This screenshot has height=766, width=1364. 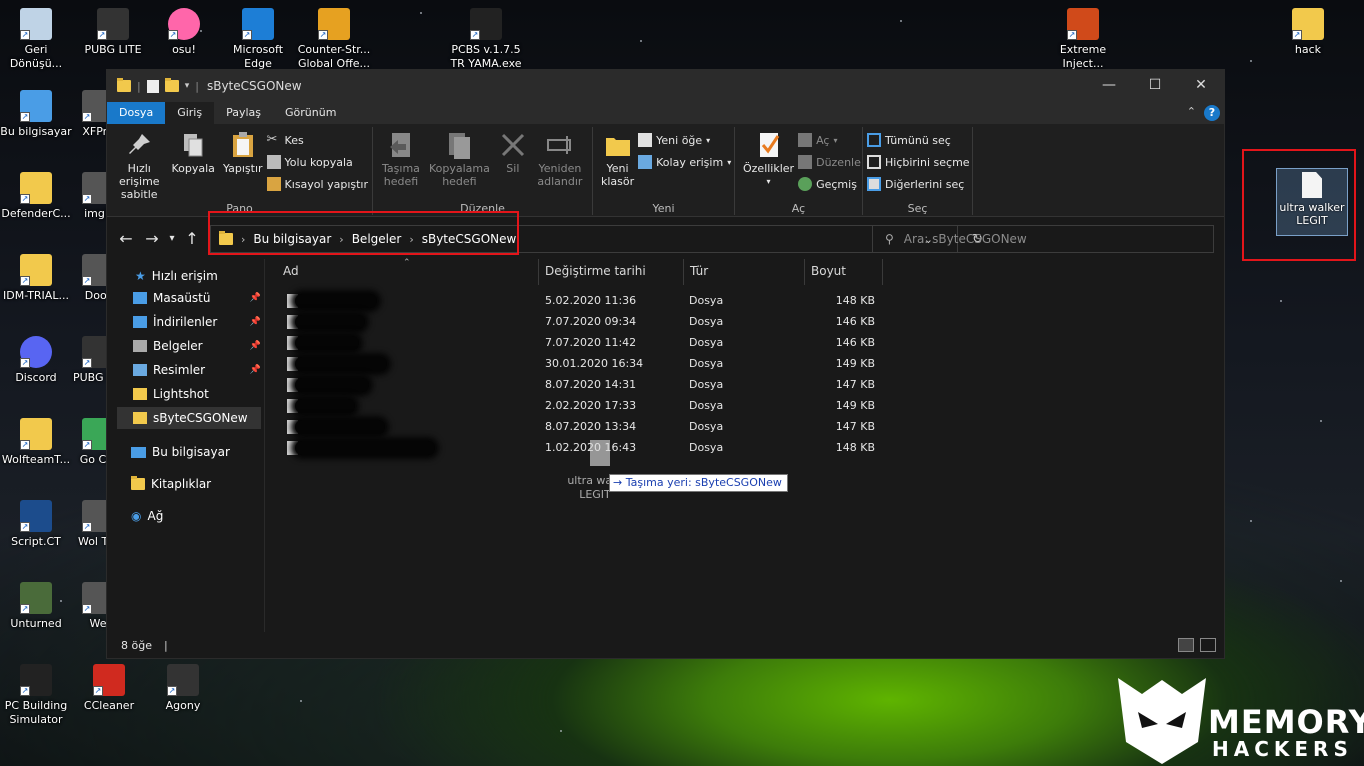 What do you see at coordinates (189, 322) in the screenshot?
I see `nav-downloads: İndirilenler 📌` at bounding box center [189, 322].